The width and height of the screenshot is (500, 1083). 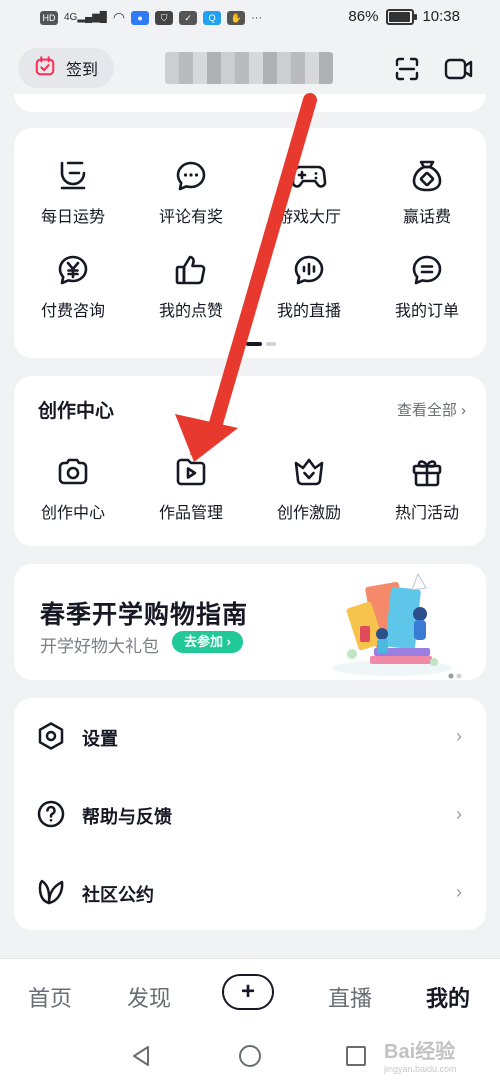 I want to click on calendar-check-icon, so click(x=45, y=68).